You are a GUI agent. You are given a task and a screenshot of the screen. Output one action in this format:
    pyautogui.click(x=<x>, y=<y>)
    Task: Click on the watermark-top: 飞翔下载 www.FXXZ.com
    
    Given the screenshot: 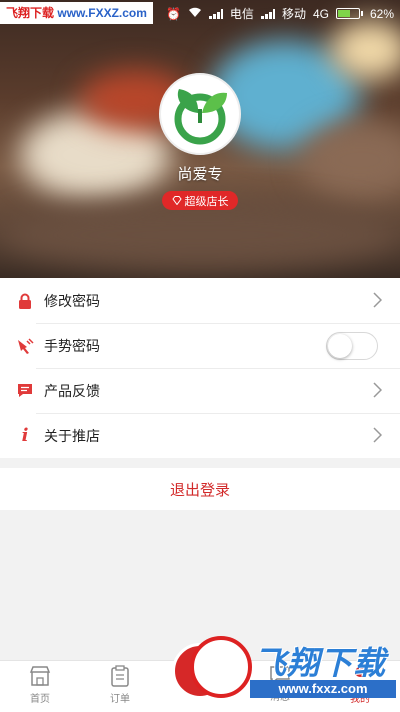 What is the action you would take?
    pyautogui.click(x=76, y=13)
    